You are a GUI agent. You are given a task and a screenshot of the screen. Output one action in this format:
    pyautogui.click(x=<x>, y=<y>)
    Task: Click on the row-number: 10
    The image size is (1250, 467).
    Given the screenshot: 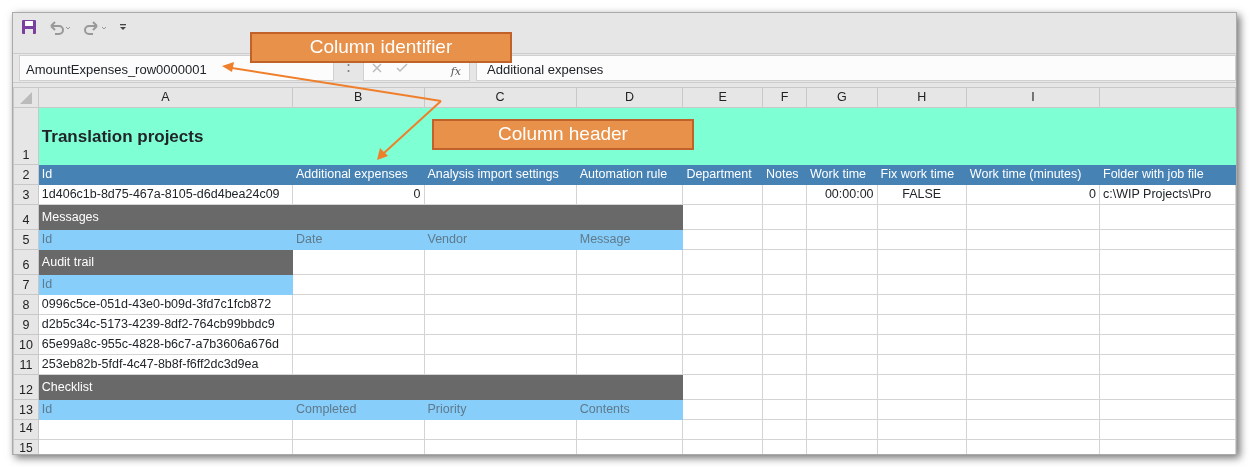 What is the action you would take?
    pyautogui.click(x=26, y=344)
    